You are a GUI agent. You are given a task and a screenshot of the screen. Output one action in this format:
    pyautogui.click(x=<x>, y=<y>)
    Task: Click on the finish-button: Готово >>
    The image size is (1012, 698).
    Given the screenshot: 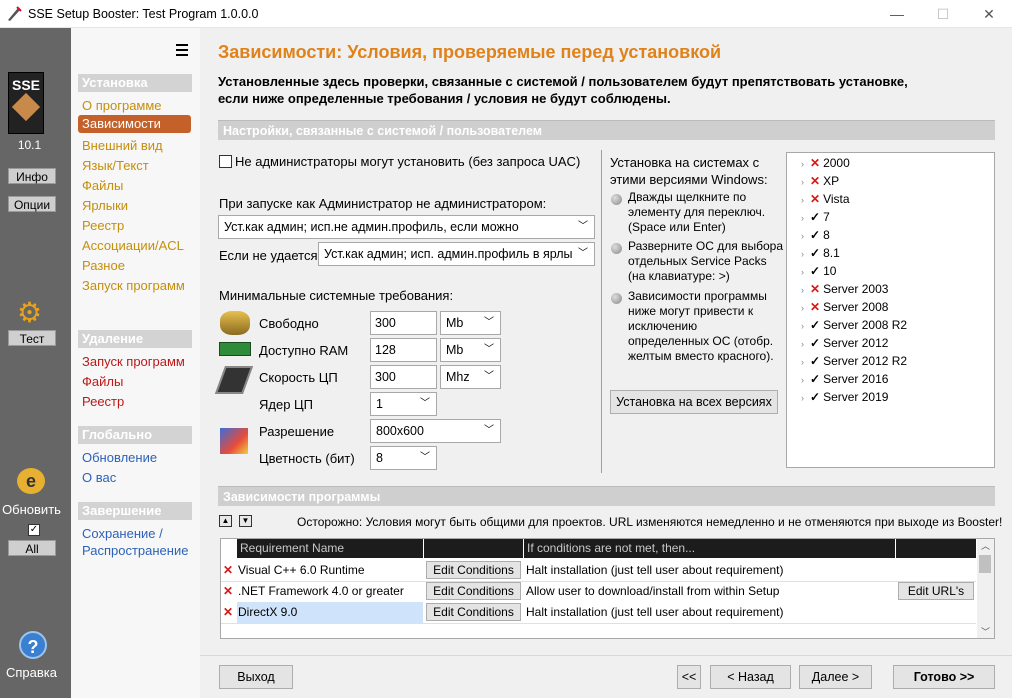 What is the action you would take?
    pyautogui.click(x=944, y=677)
    